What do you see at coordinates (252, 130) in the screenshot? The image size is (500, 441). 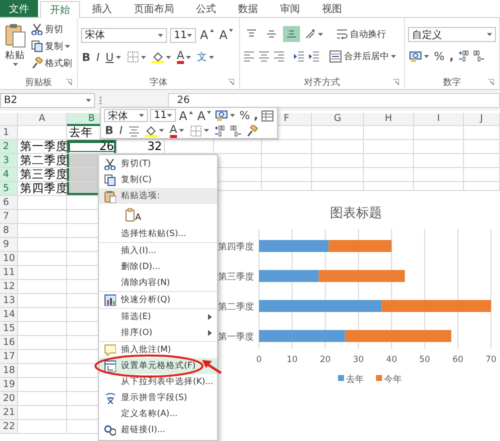 I see `brush-icon` at bounding box center [252, 130].